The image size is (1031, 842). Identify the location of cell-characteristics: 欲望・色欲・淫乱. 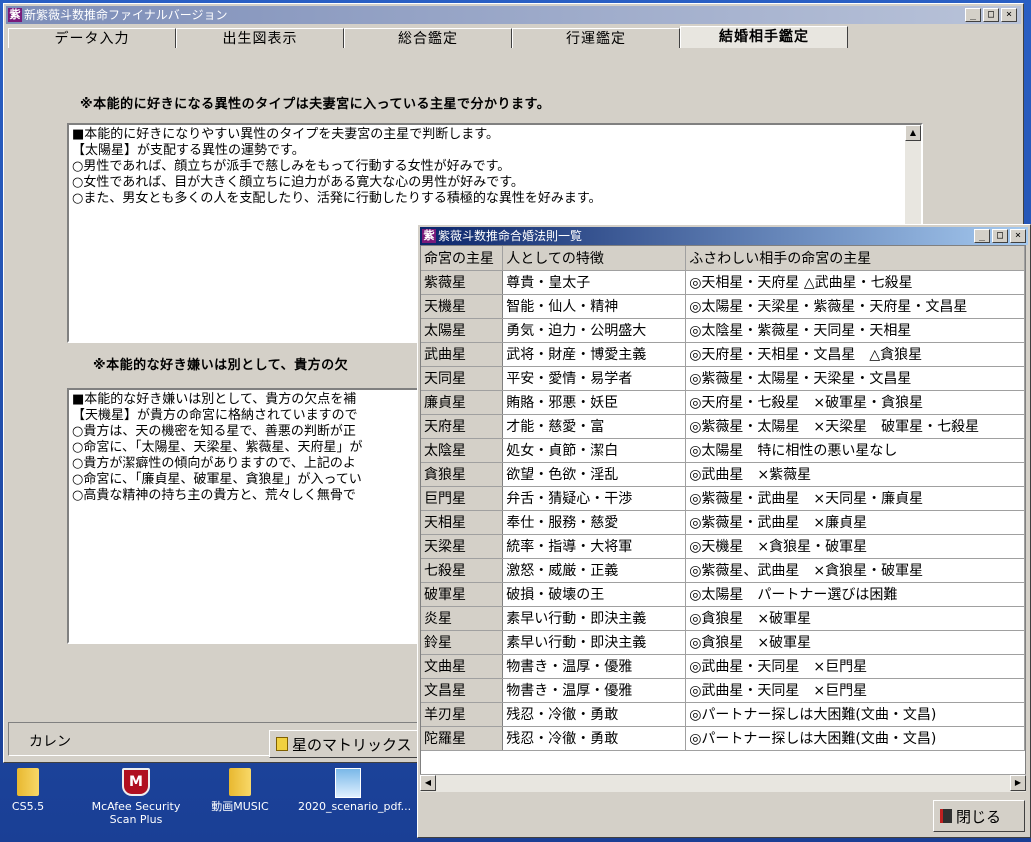
(594, 474).